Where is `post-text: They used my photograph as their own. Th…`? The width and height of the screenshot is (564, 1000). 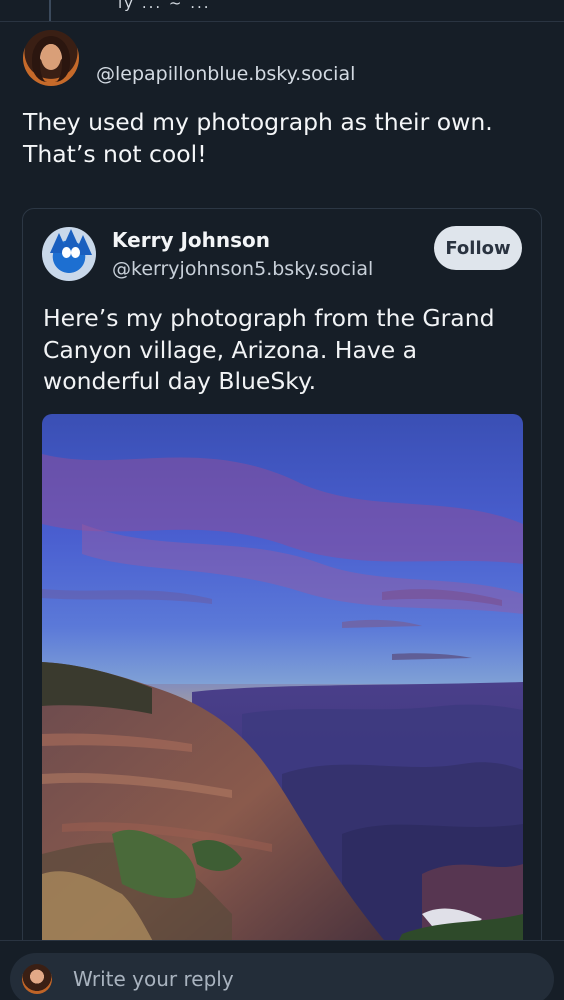
post-text: They used my photograph as their own. Th… is located at coordinates (258, 138).